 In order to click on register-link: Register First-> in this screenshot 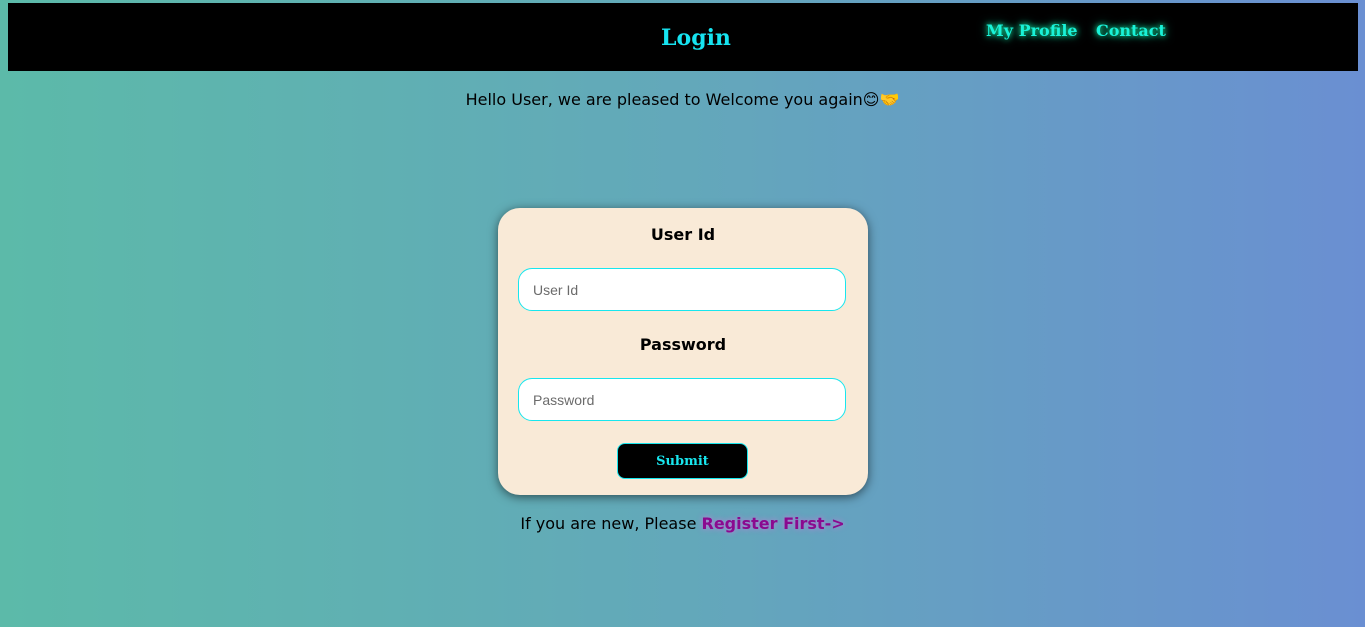, I will do `click(773, 523)`.